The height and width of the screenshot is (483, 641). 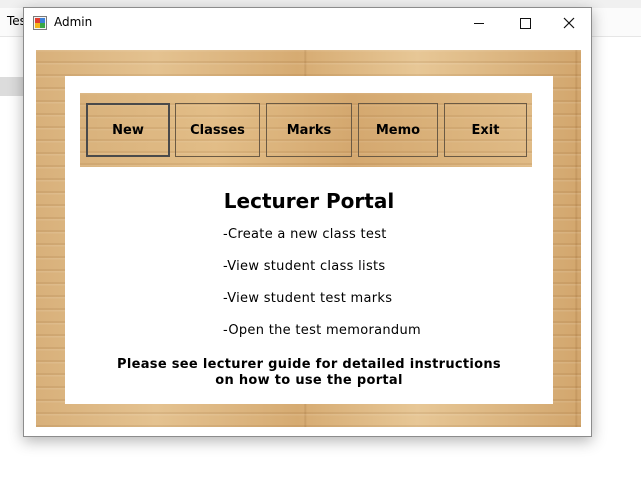 What do you see at coordinates (40, 23) in the screenshot?
I see `app-icon` at bounding box center [40, 23].